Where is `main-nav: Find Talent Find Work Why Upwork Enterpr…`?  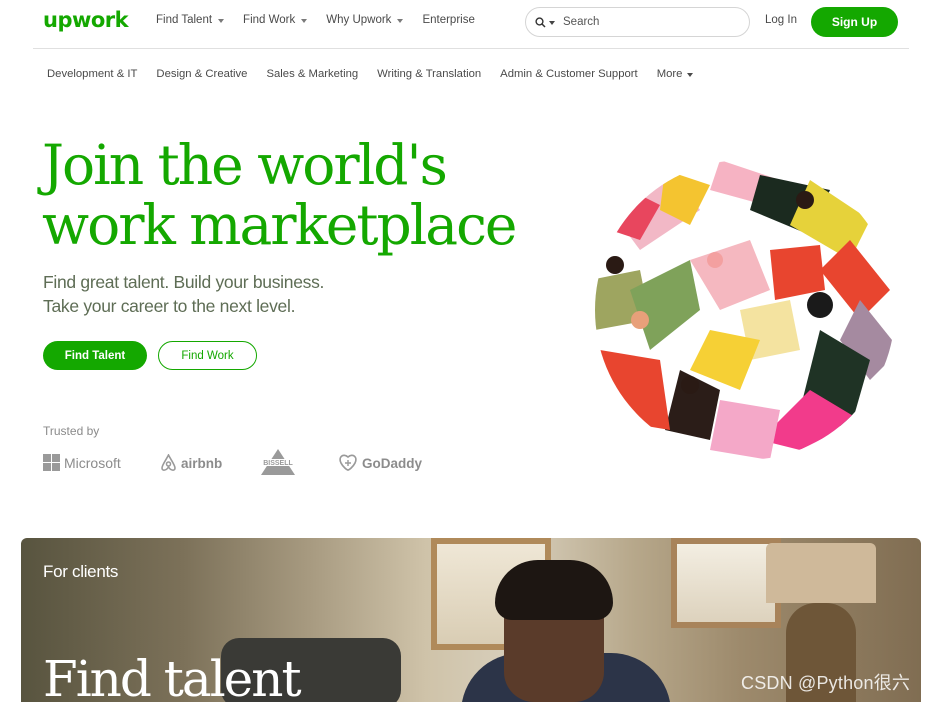 main-nav: Find Talent Find Work Why Upwork Enterpr… is located at coordinates (325, 20).